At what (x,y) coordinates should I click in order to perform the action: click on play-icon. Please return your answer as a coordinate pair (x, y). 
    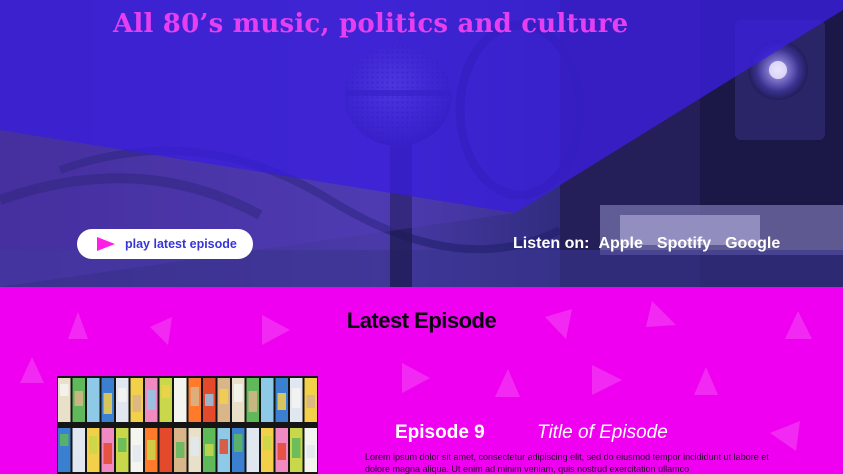
    Looking at the image, I should click on (106, 244).